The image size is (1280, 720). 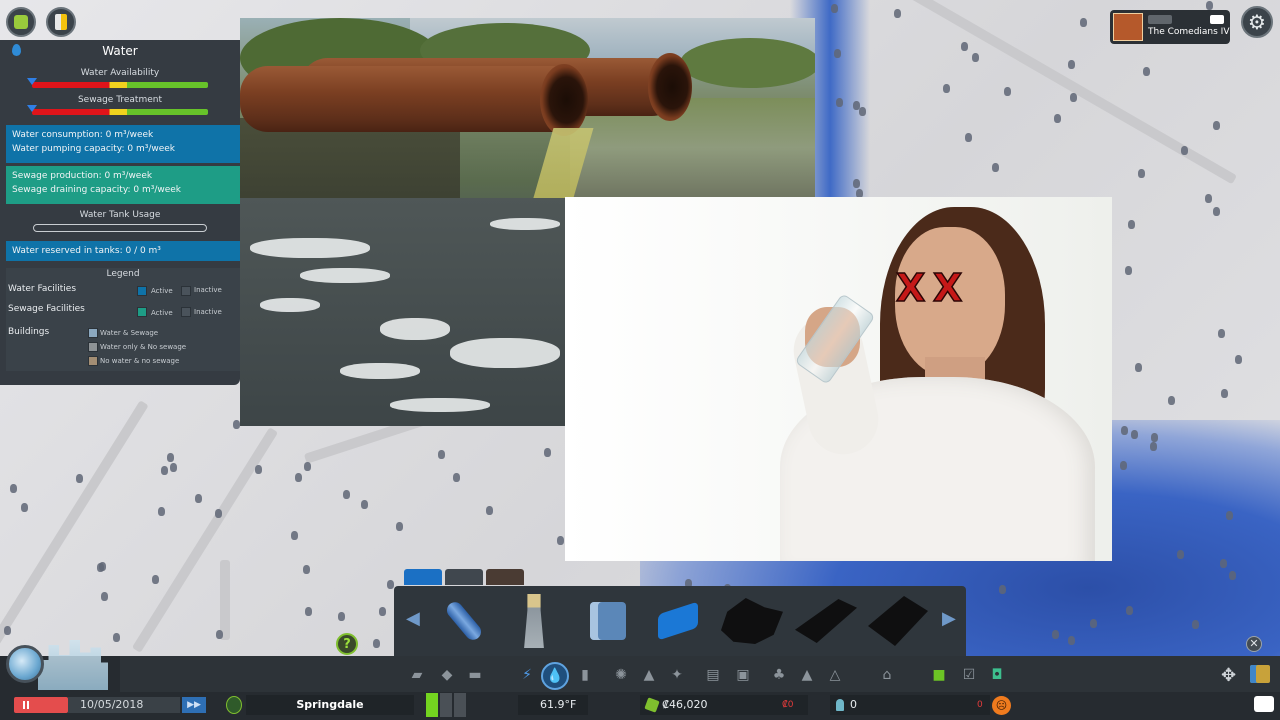 I want to click on globe-icon, so click(x=25, y=664).